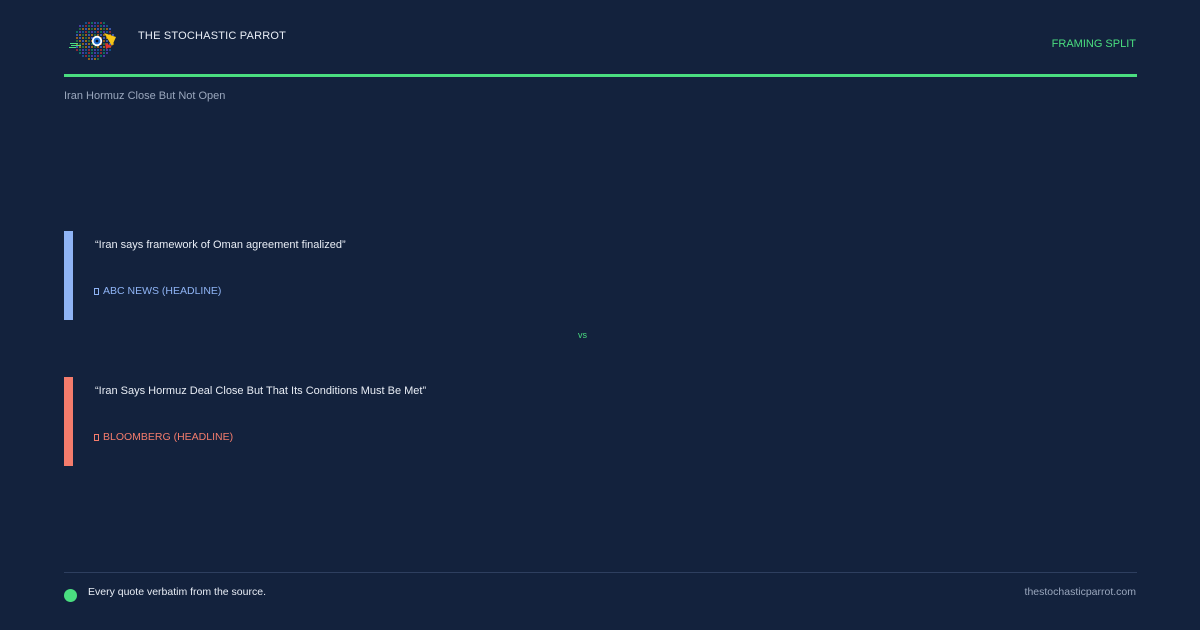  Describe the element at coordinates (177, 592) in the screenshot. I see `footer-note: Every quote verbatim from the source.` at that location.